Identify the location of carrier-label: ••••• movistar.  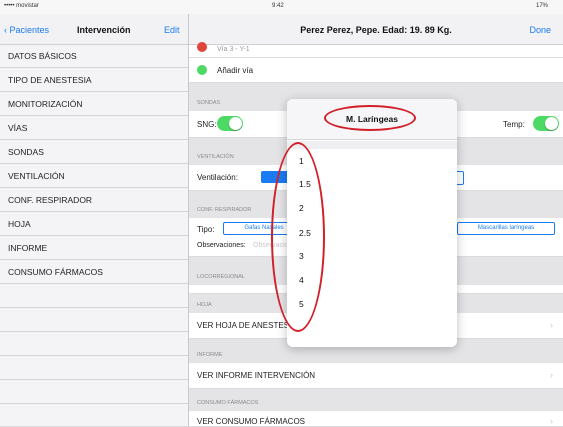
(21, 6).